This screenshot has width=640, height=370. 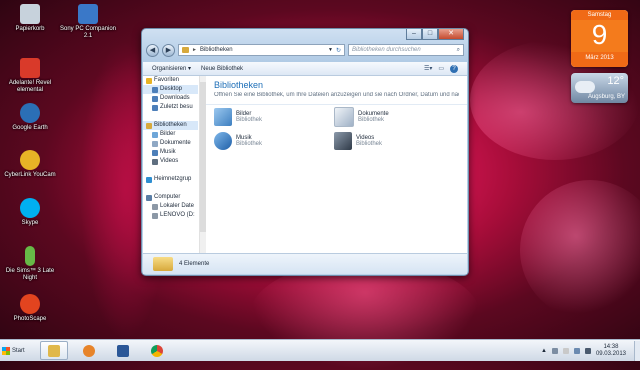 I want to click on preview-pane-icon: ▭, so click(x=441, y=69).